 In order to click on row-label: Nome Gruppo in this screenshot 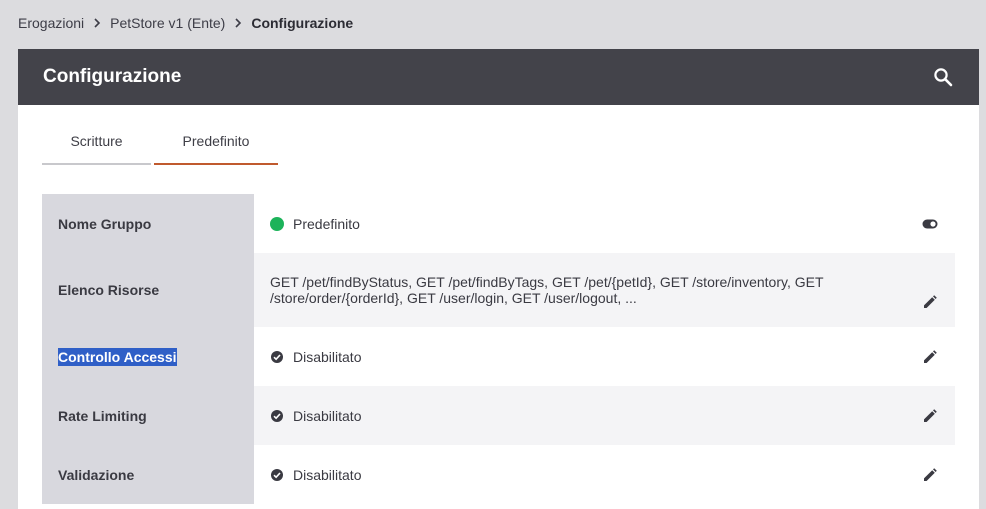, I will do `click(148, 223)`.